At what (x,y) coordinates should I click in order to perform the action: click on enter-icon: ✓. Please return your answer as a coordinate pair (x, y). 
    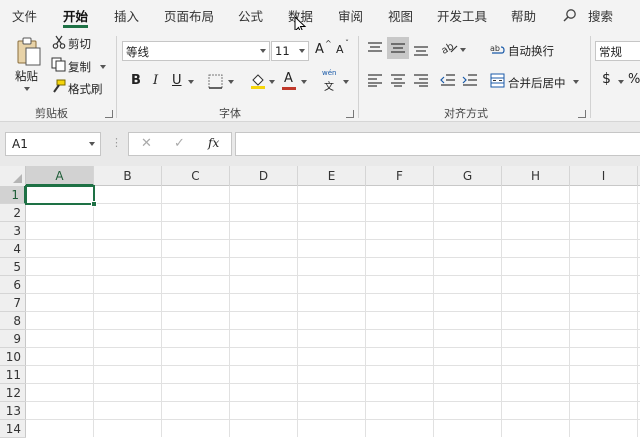
    Looking at the image, I should click on (179, 143).